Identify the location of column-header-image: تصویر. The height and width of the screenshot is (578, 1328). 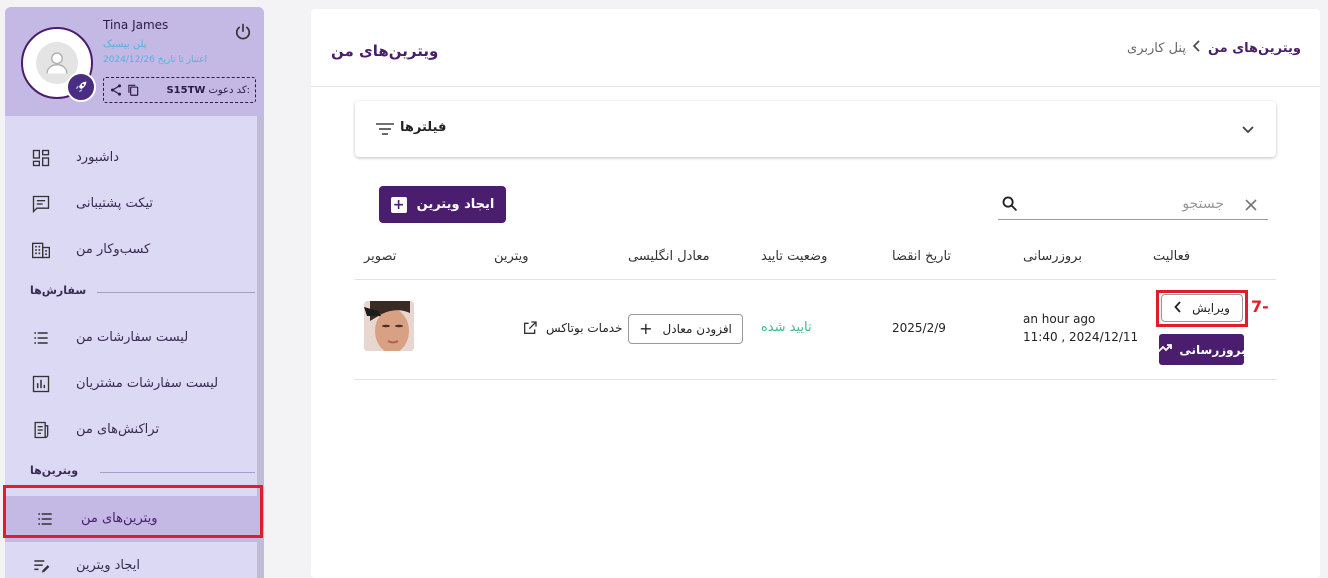
(380, 256).